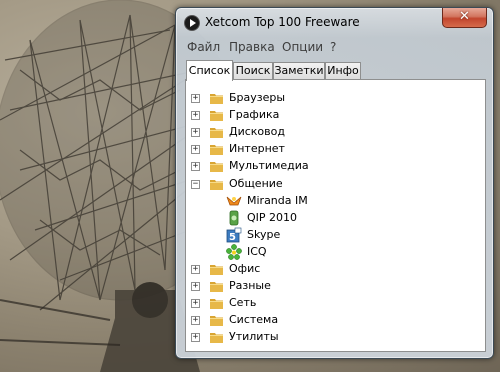 The width and height of the screenshot is (500, 372). Describe the element at coordinates (335, 337) in the screenshot. I see `tree-item: + Утилиты` at that location.